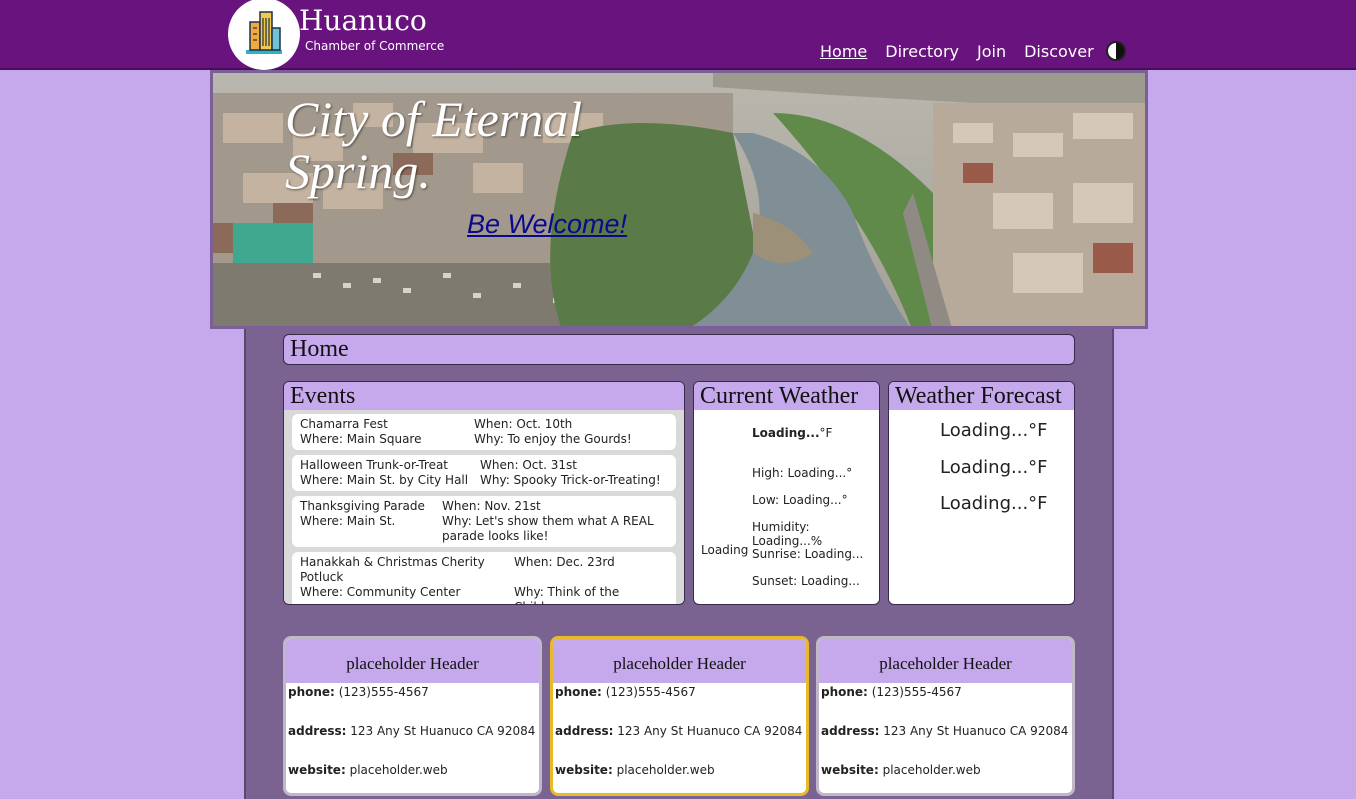 The image size is (1356, 799). I want to click on nav-directory: Directory, so click(922, 51).